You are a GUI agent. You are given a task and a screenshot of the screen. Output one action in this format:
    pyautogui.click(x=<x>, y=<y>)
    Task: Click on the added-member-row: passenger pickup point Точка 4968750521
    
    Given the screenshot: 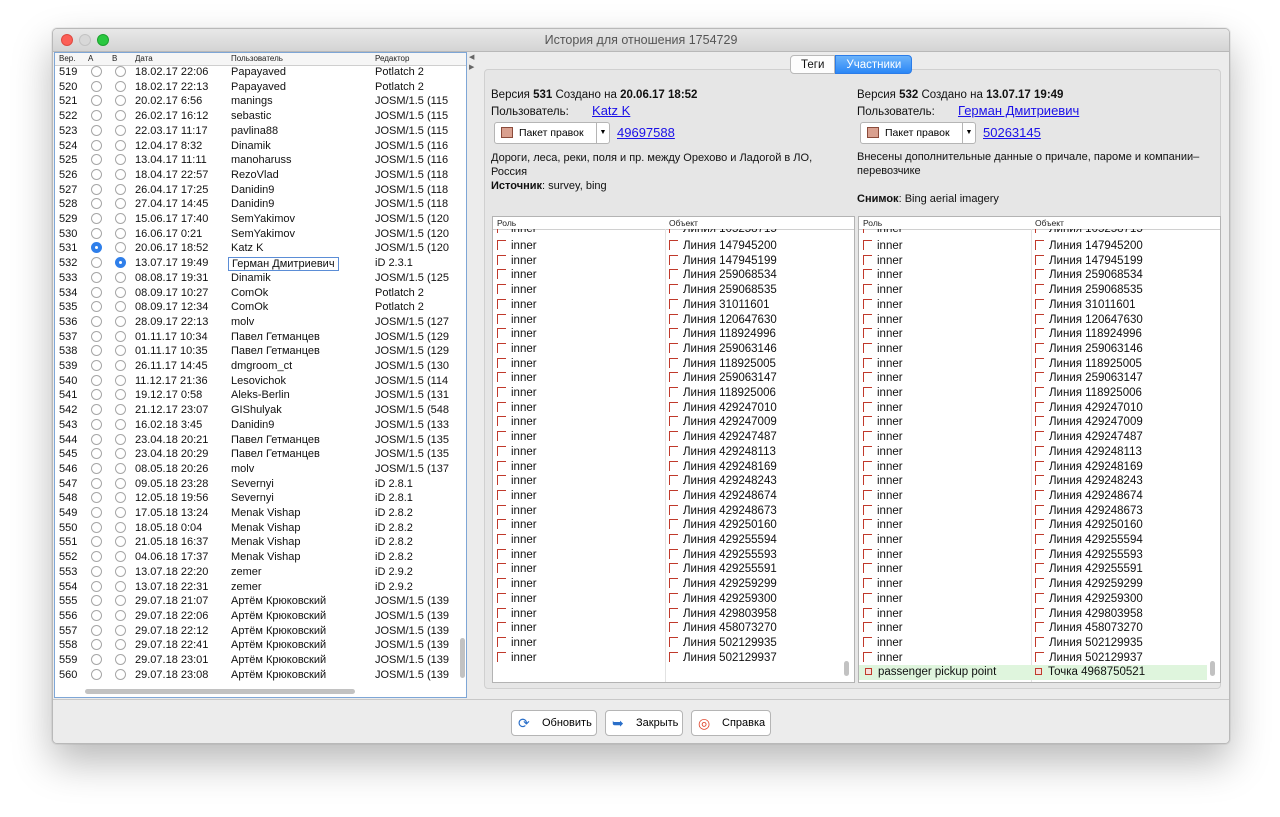 What is the action you would take?
    pyautogui.click(x=1033, y=672)
    